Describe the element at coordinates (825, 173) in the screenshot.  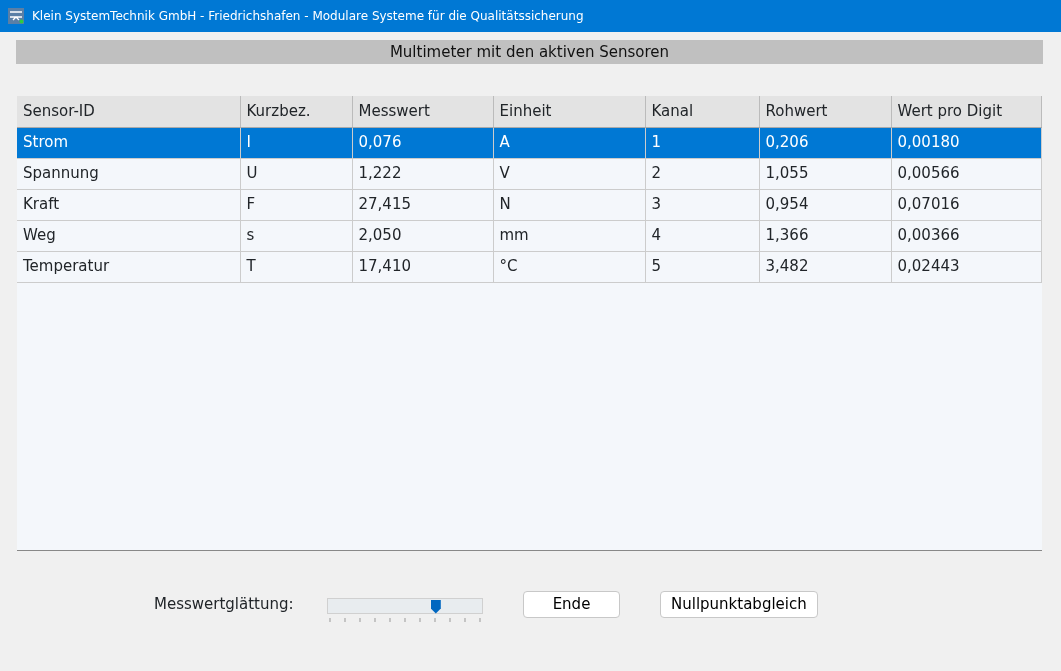
I see `table-cell: 1,055` at that location.